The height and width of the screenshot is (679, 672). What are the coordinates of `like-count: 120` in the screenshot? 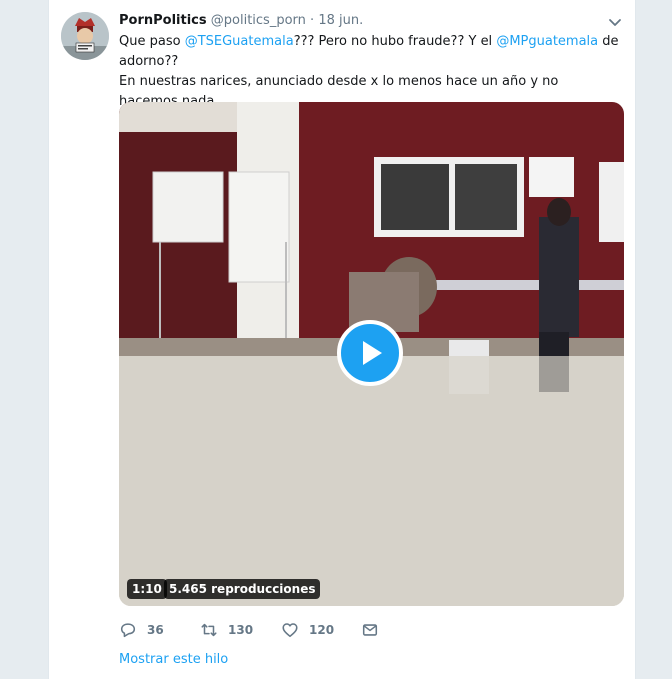 It's located at (322, 630).